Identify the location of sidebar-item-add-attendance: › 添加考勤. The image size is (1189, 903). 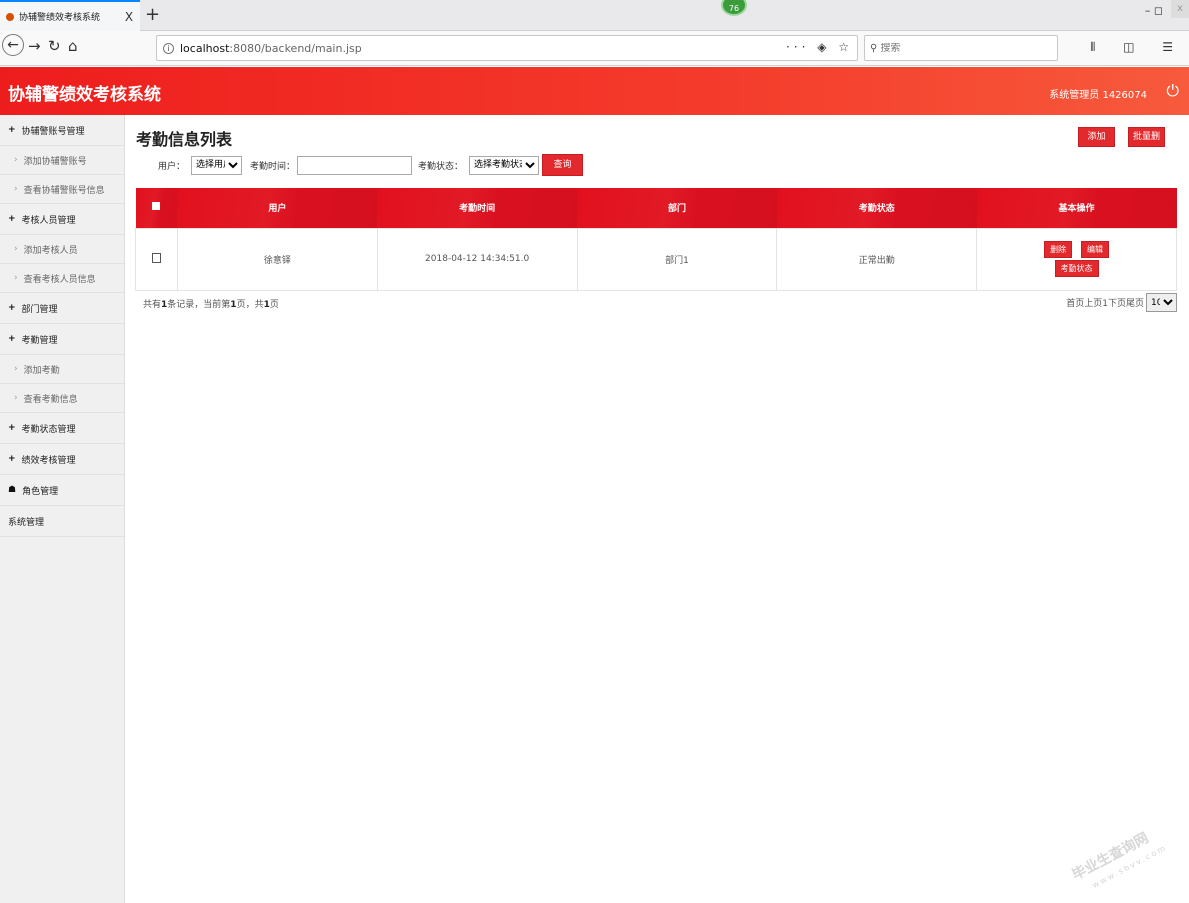
(62, 369).